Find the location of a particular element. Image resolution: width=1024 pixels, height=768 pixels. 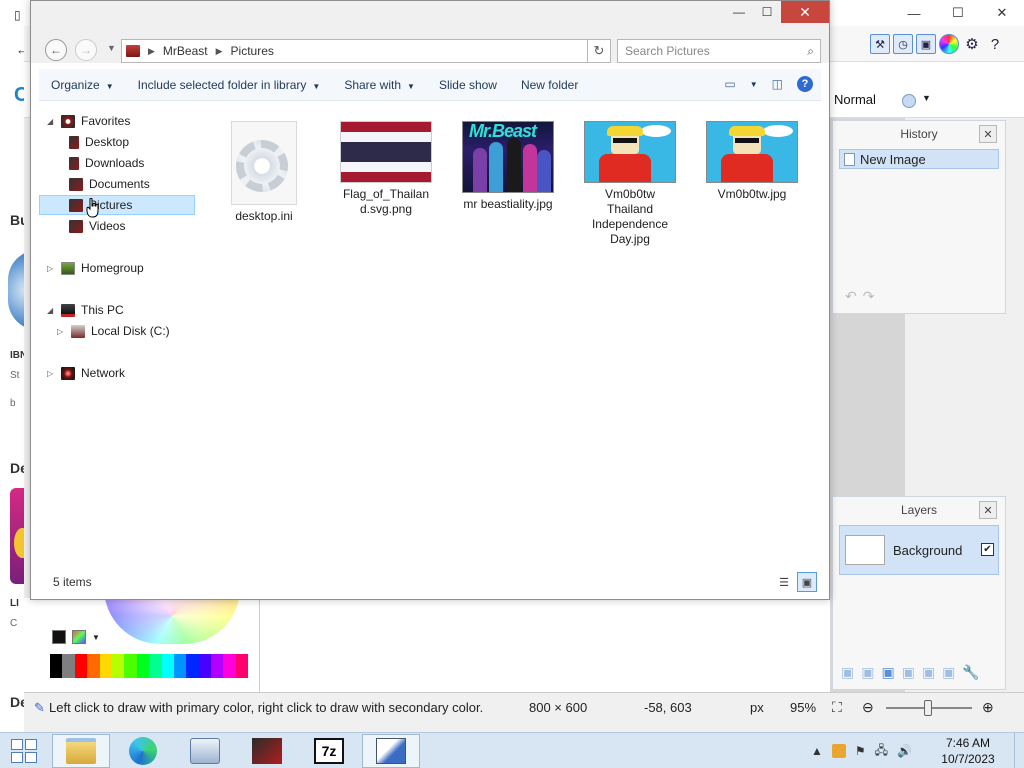

show-hidden-icons-icon: ▲ is located at coordinates (817, 751).